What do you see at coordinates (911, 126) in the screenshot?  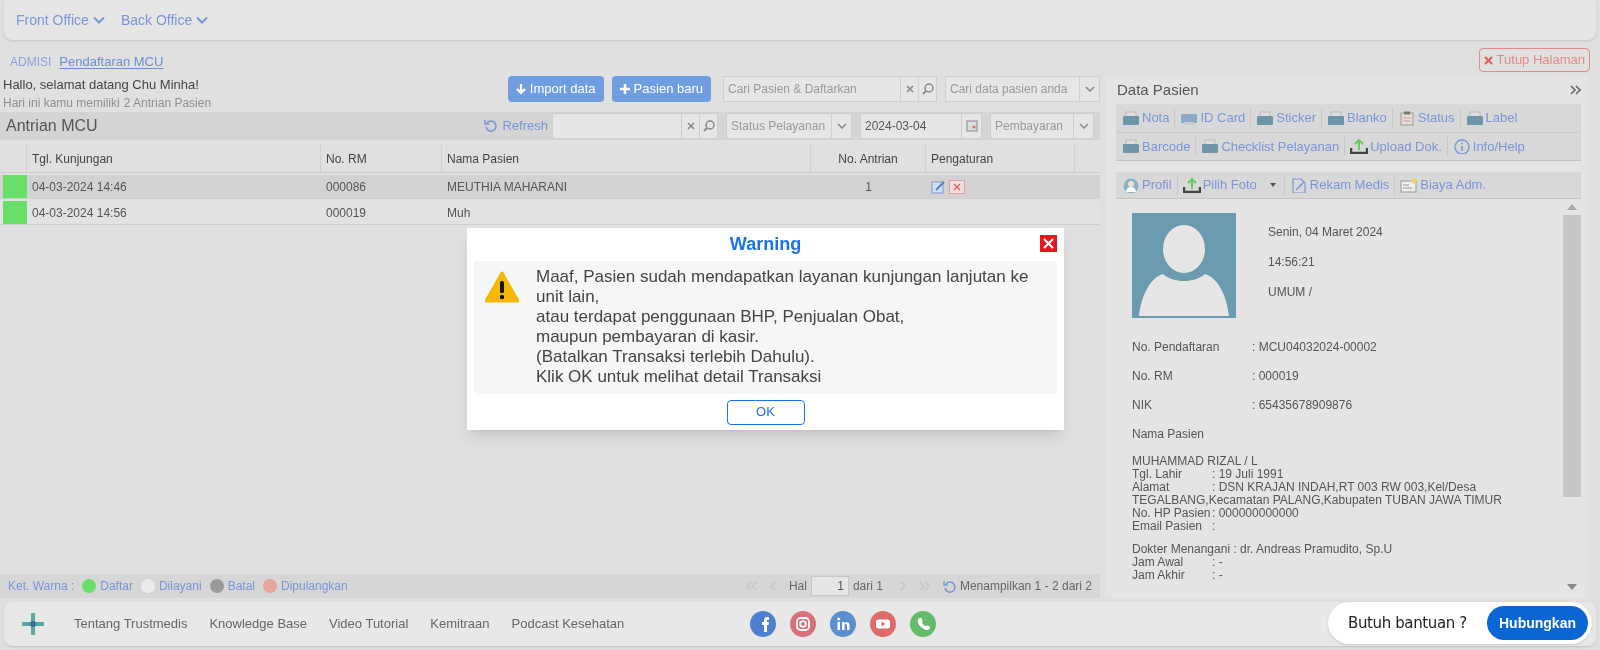 I see `date-field: 2024-03-04` at bounding box center [911, 126].